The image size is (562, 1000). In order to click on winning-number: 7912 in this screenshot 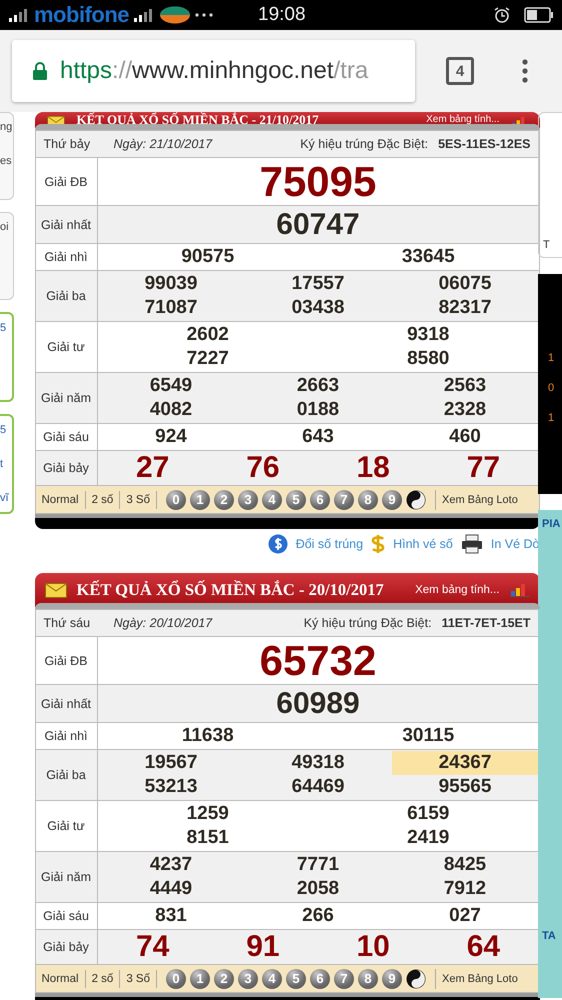, I will do `click(465, 889)`.